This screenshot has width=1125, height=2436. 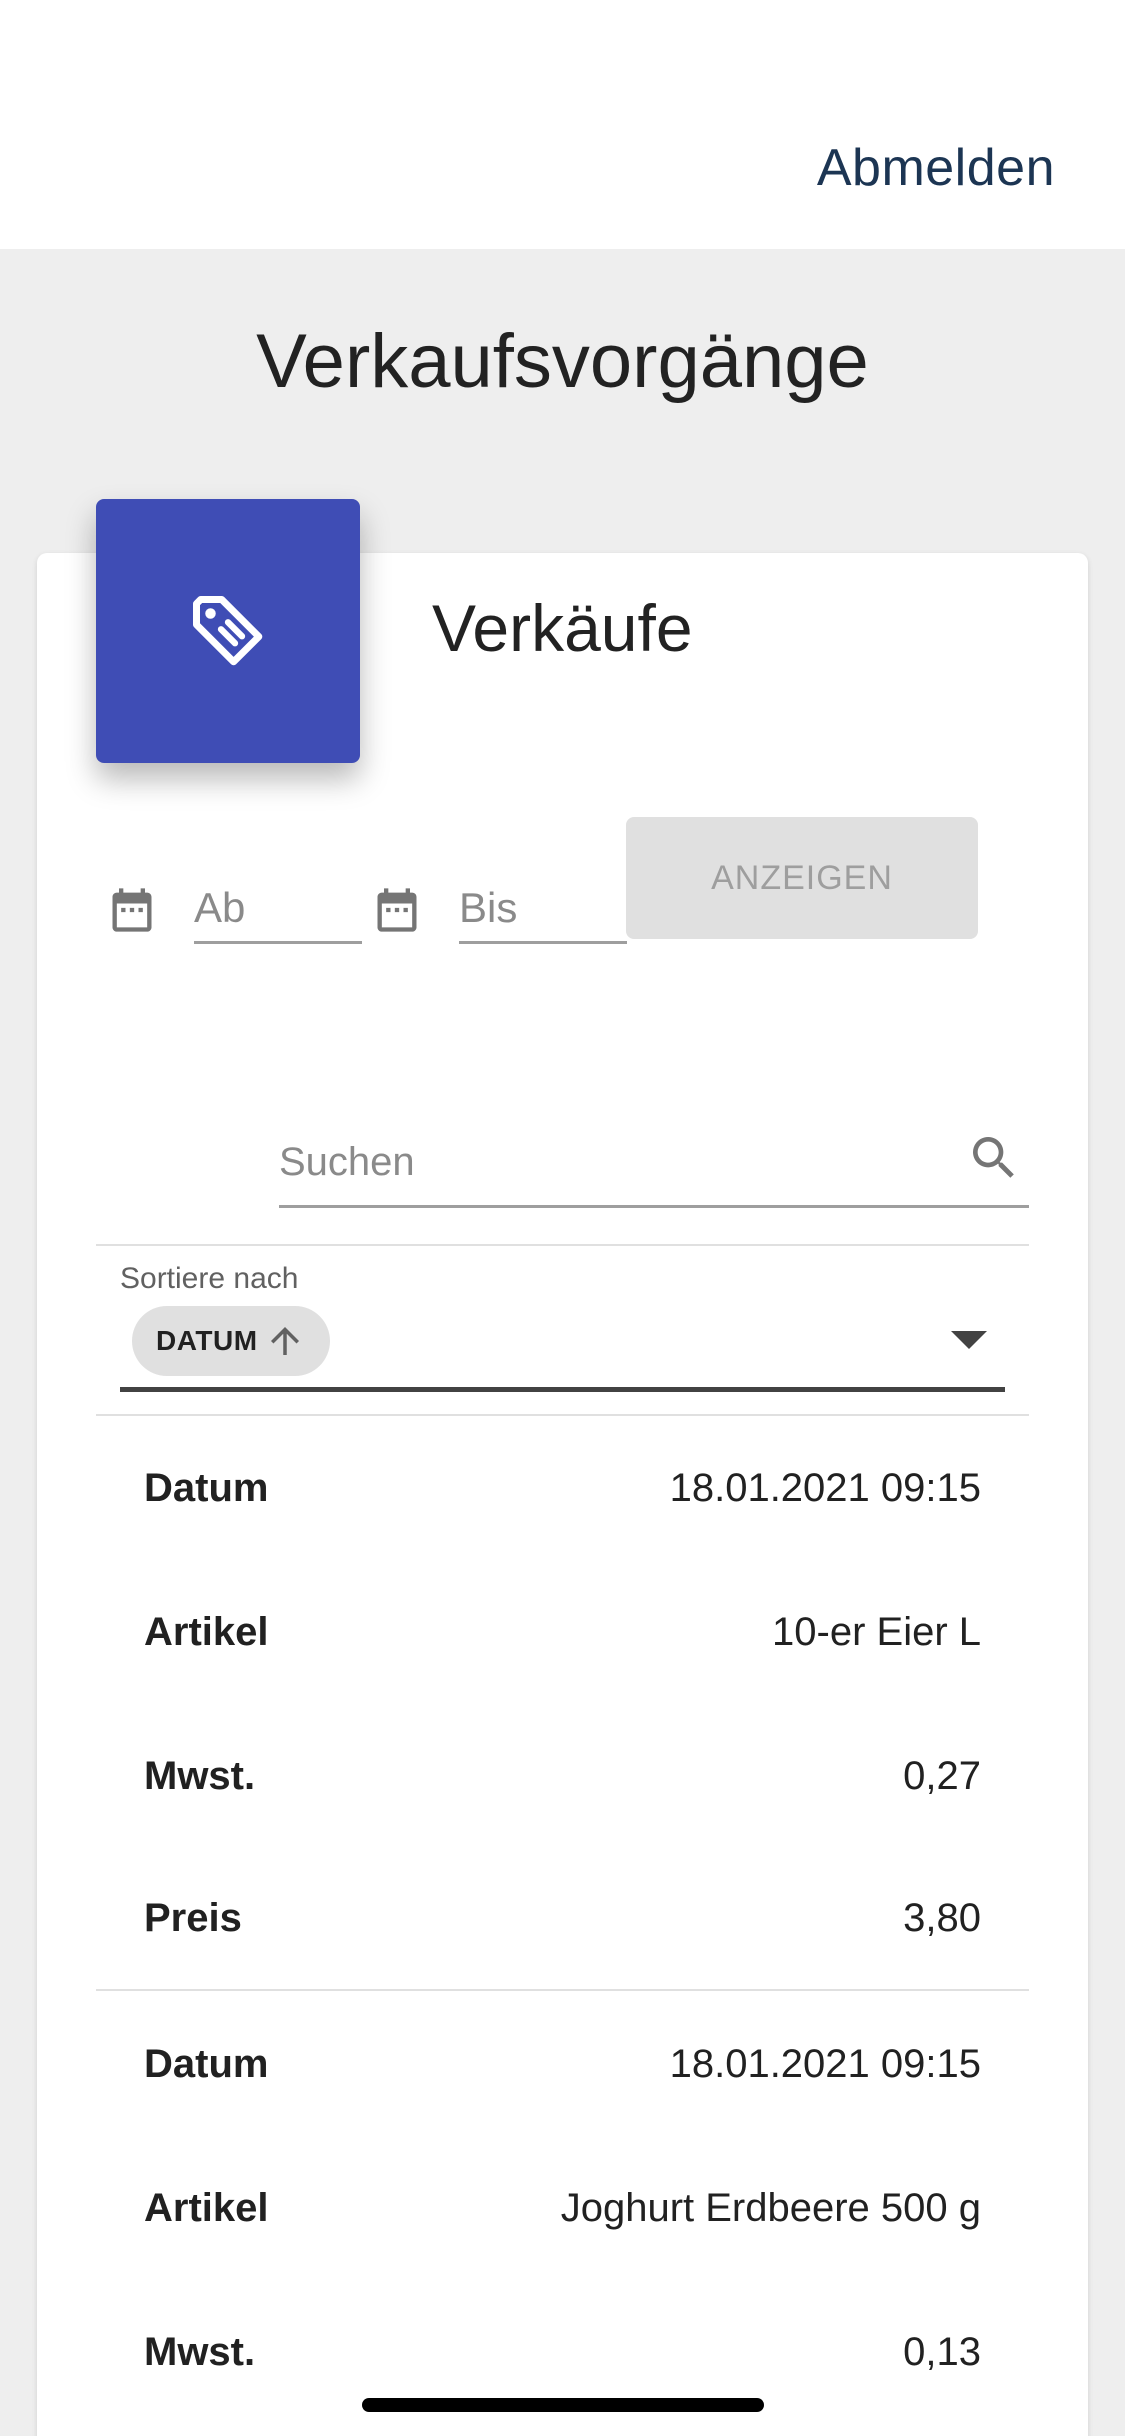 What do you see at coordinates (278, 909) in the screenshot?
I see `date-from-field` at bounding box center [278, 909].